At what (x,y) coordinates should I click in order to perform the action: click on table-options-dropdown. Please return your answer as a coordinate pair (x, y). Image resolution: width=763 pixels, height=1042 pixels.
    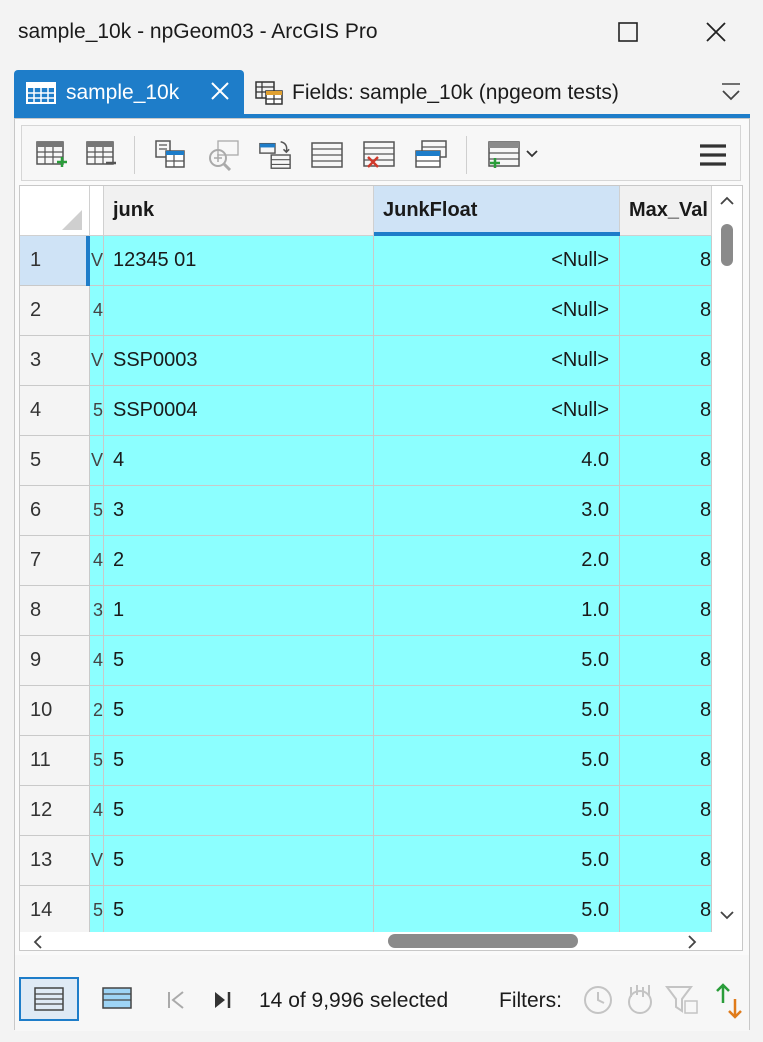
    Looking at the image, I should click on (515, 155).